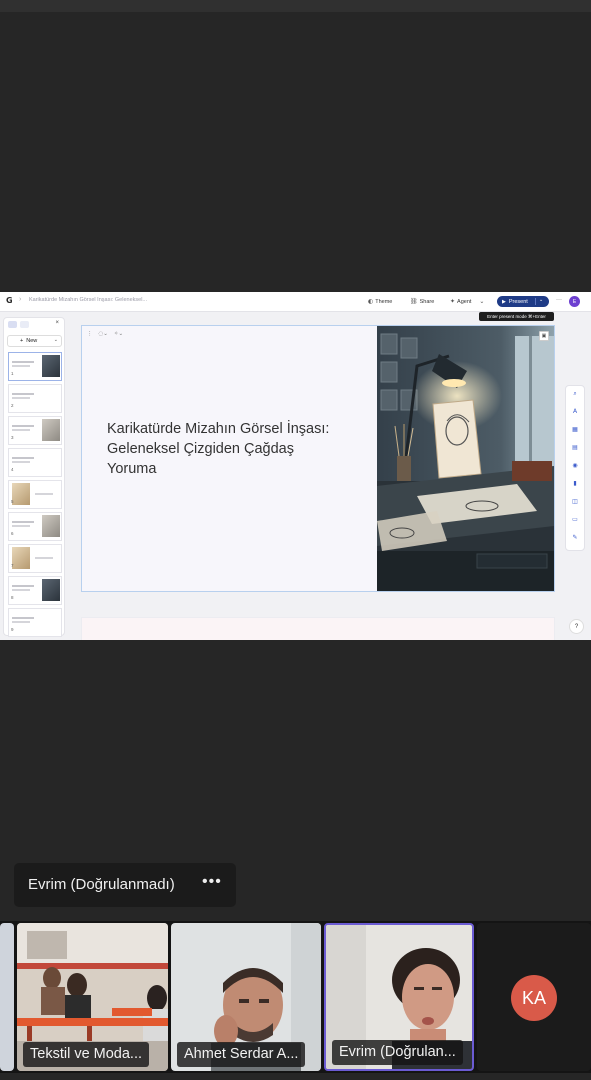 The width and height of the screenshot is (591, 1080). I want to click on app-logo: G, so click(9, 300).